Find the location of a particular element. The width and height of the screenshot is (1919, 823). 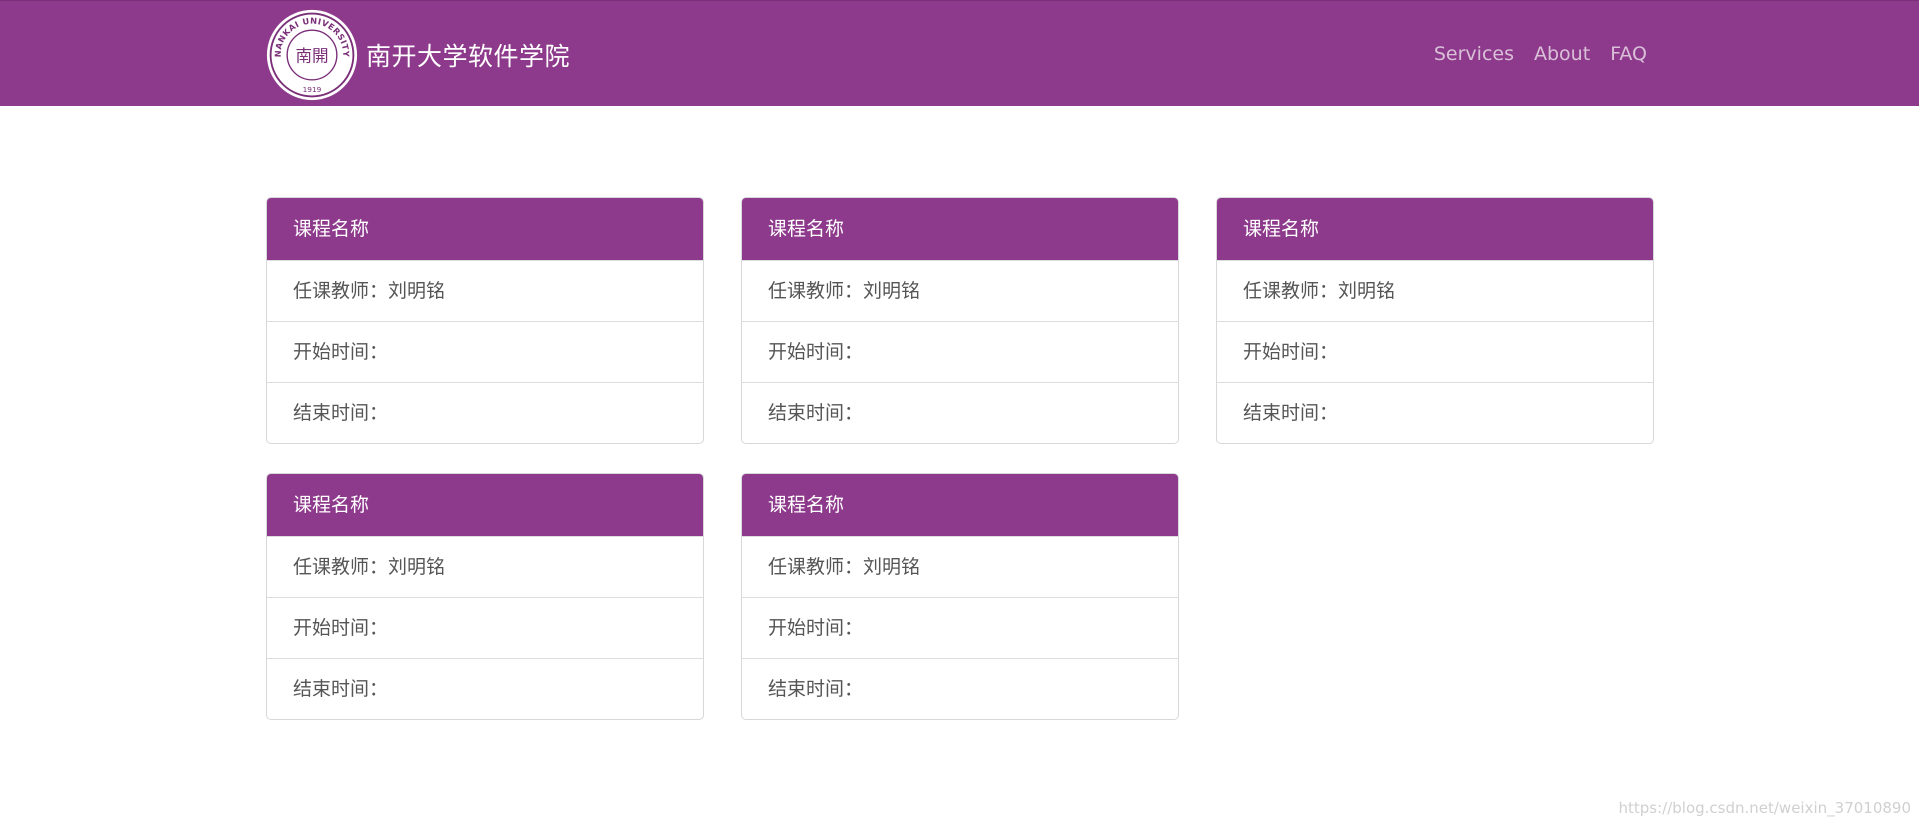

university-seal-logo: NANKAI UNIVERSITY 南開 1919 is located at coordinates (312, 55).